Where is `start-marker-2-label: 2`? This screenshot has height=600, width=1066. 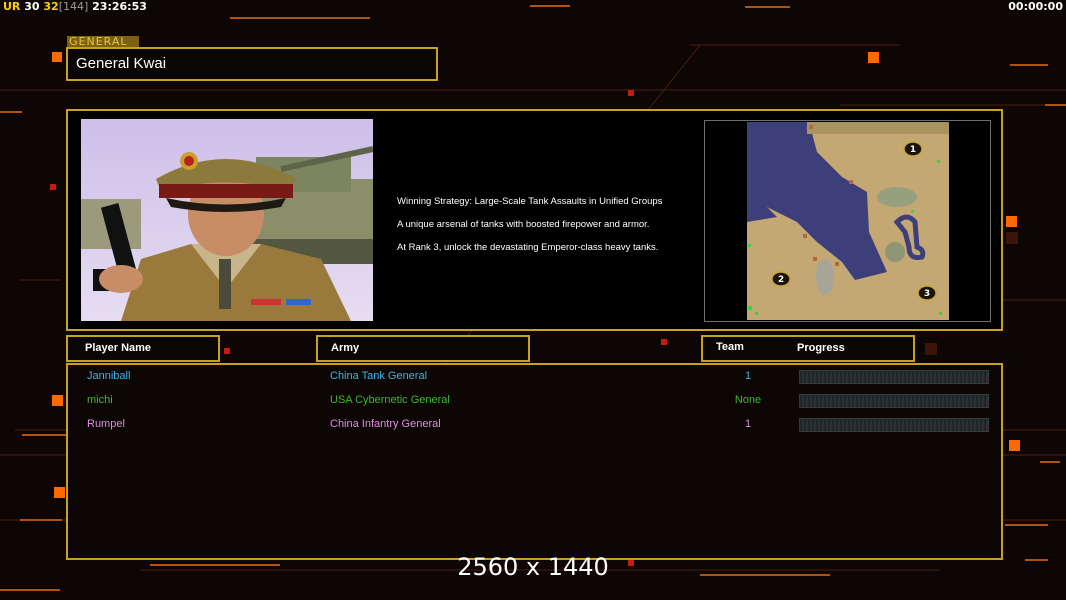
start-marker-2-label: 2 is located at coordinates (781, 280).